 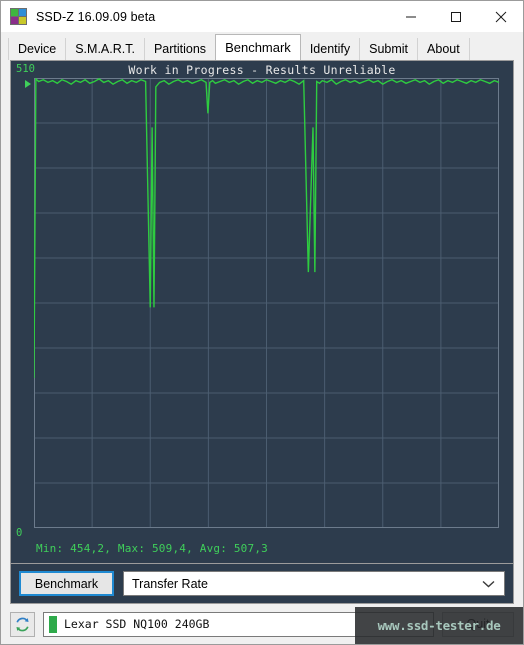 I want to click on maximize-icon, so click(x=455, y=16).